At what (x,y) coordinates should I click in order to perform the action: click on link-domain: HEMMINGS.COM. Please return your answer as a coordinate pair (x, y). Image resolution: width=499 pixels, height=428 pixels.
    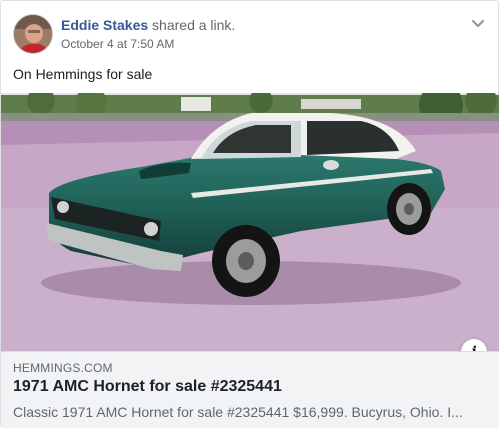
    Looking at the image, I should click on (63, 368).